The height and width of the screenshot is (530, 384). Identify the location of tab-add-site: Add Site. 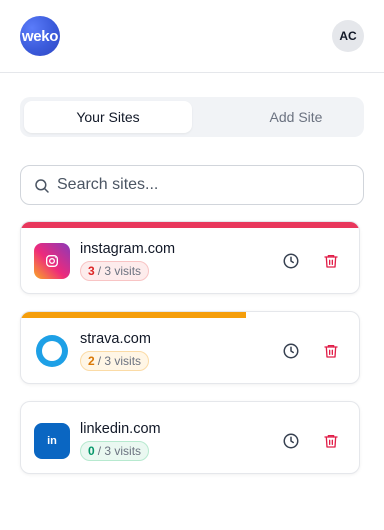
(296, 117).